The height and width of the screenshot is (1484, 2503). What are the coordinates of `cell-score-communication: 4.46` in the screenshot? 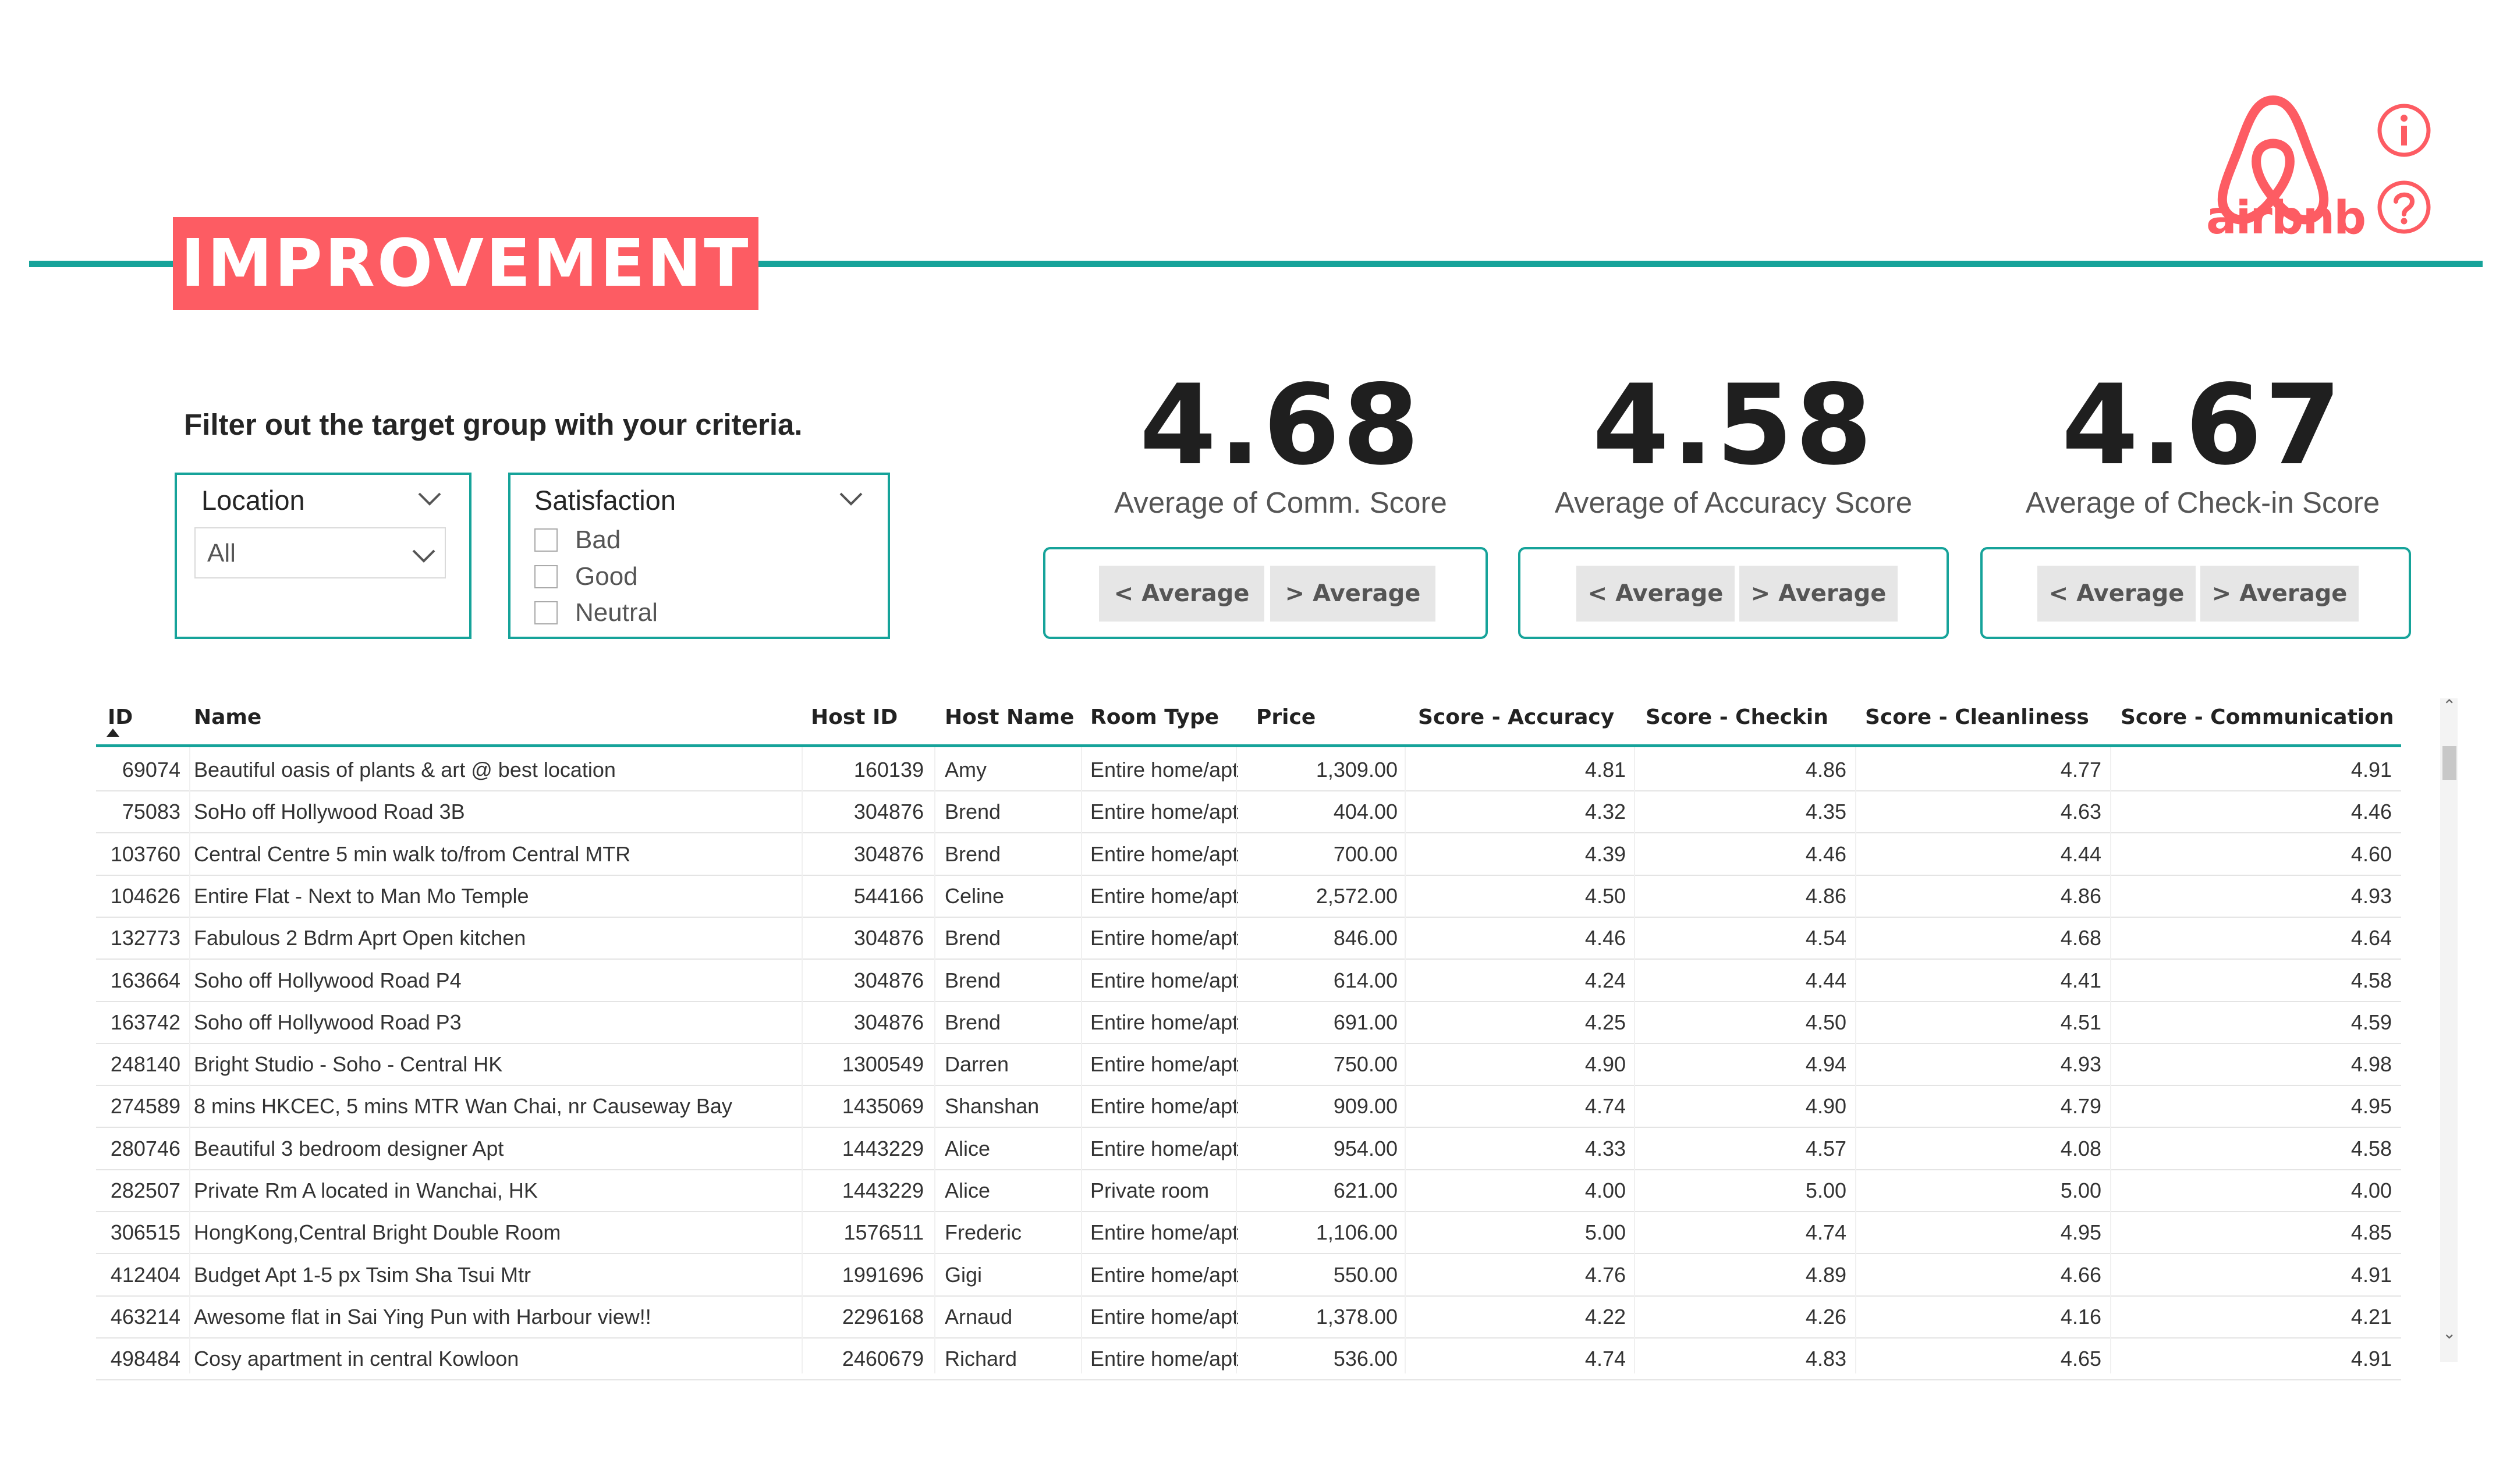 It's located at (2371, 812).